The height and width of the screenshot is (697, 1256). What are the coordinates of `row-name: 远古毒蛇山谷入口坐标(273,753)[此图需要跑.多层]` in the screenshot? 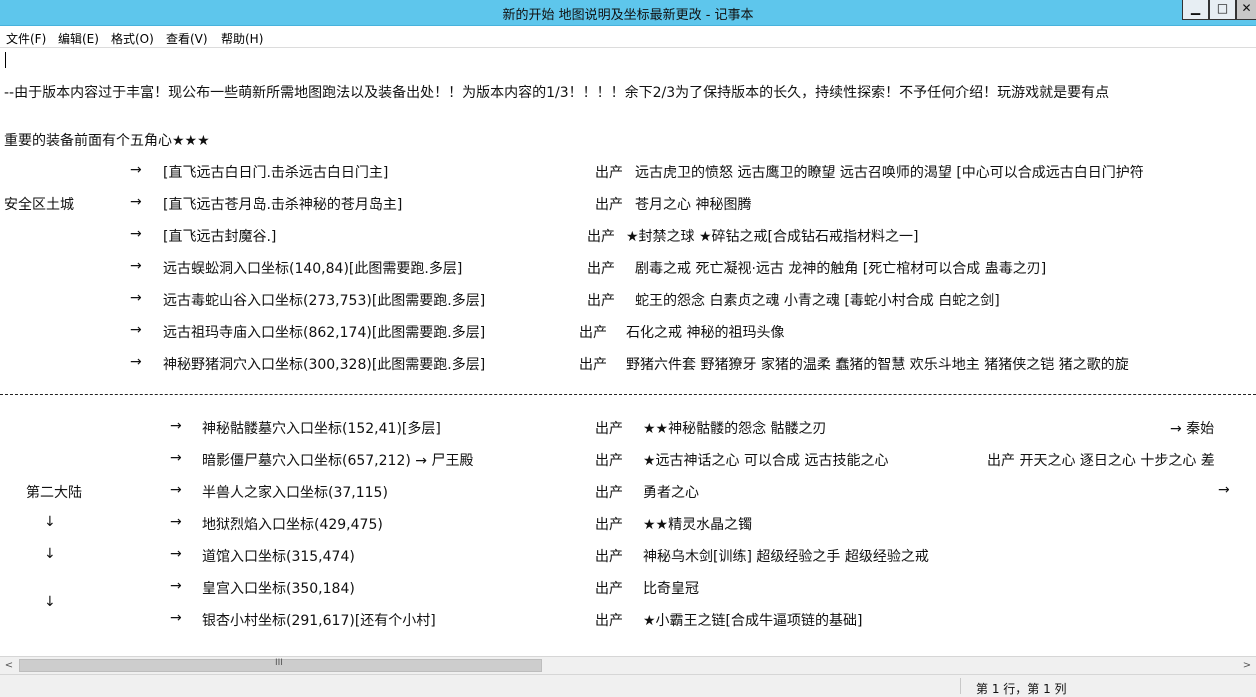 It's located at (324, 301).